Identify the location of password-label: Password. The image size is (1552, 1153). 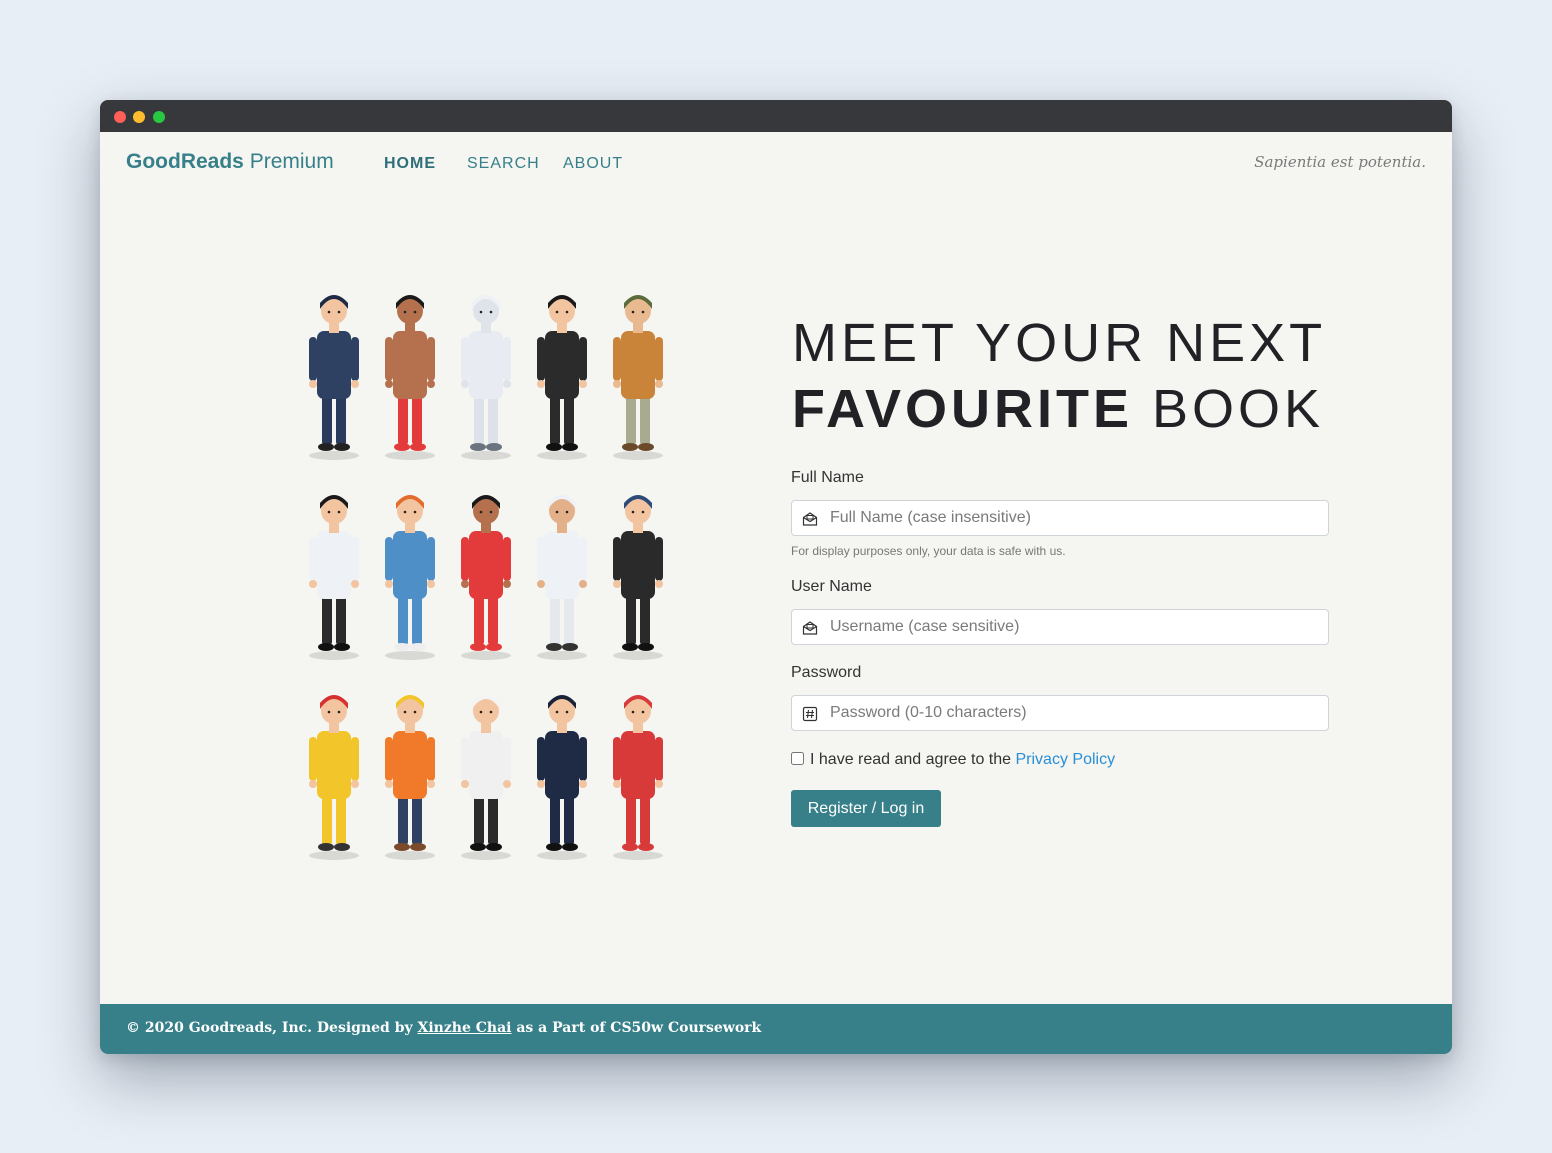
(826, 672).